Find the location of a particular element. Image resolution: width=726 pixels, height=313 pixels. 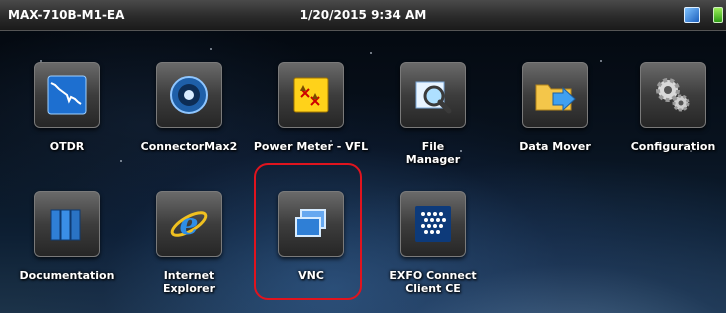

app-label: Power Meter - VFL is located at coordinates (311, 146).